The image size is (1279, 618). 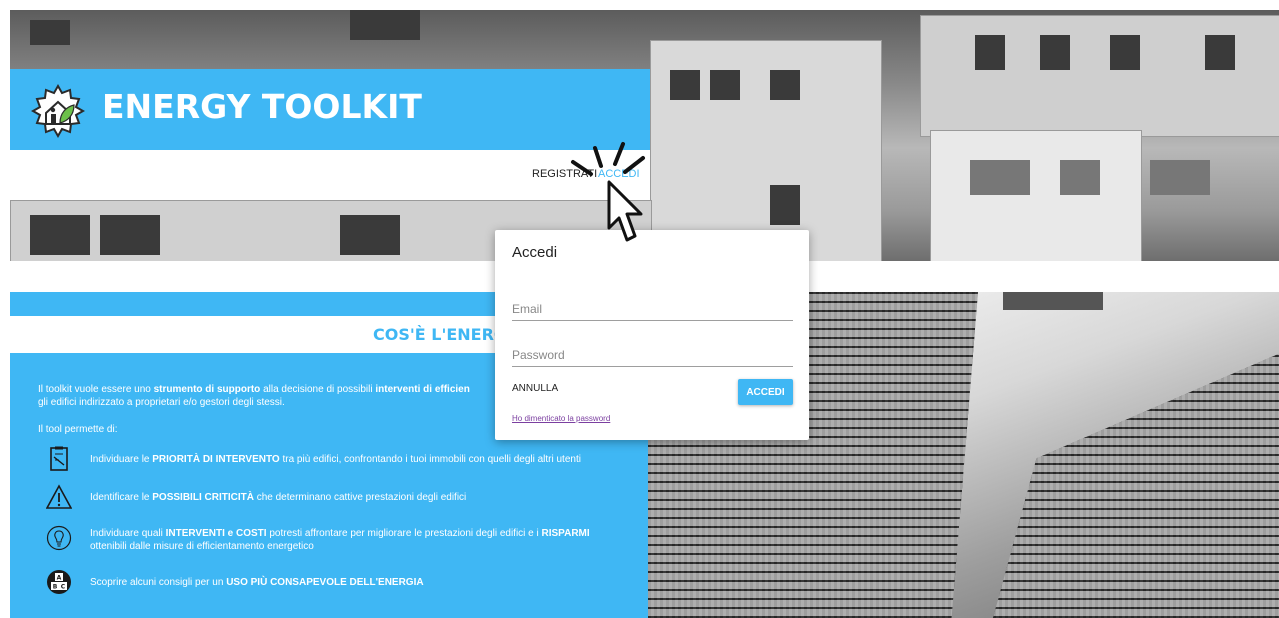 I want to click on top-nav: REGISTRATI ACCEDI, so click(x=330, y=175).